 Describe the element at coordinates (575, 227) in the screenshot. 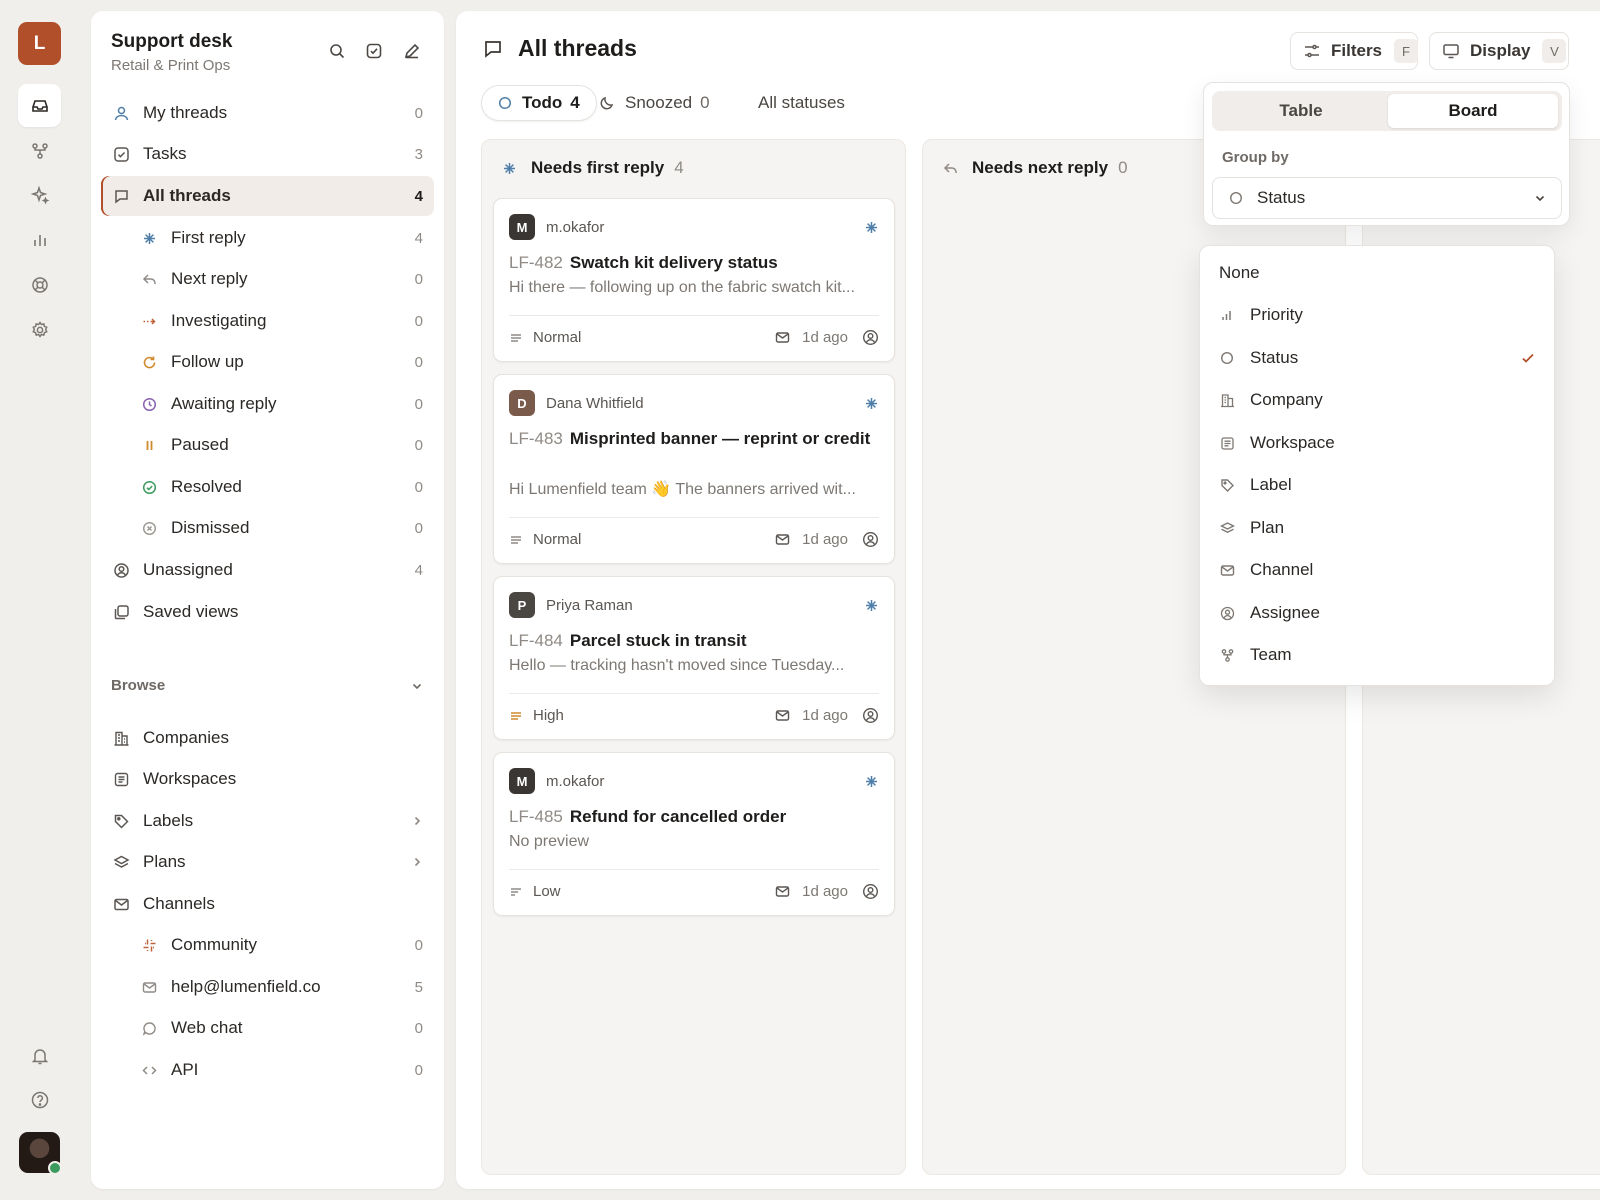

I see `card-author: m.okafor` at that location.